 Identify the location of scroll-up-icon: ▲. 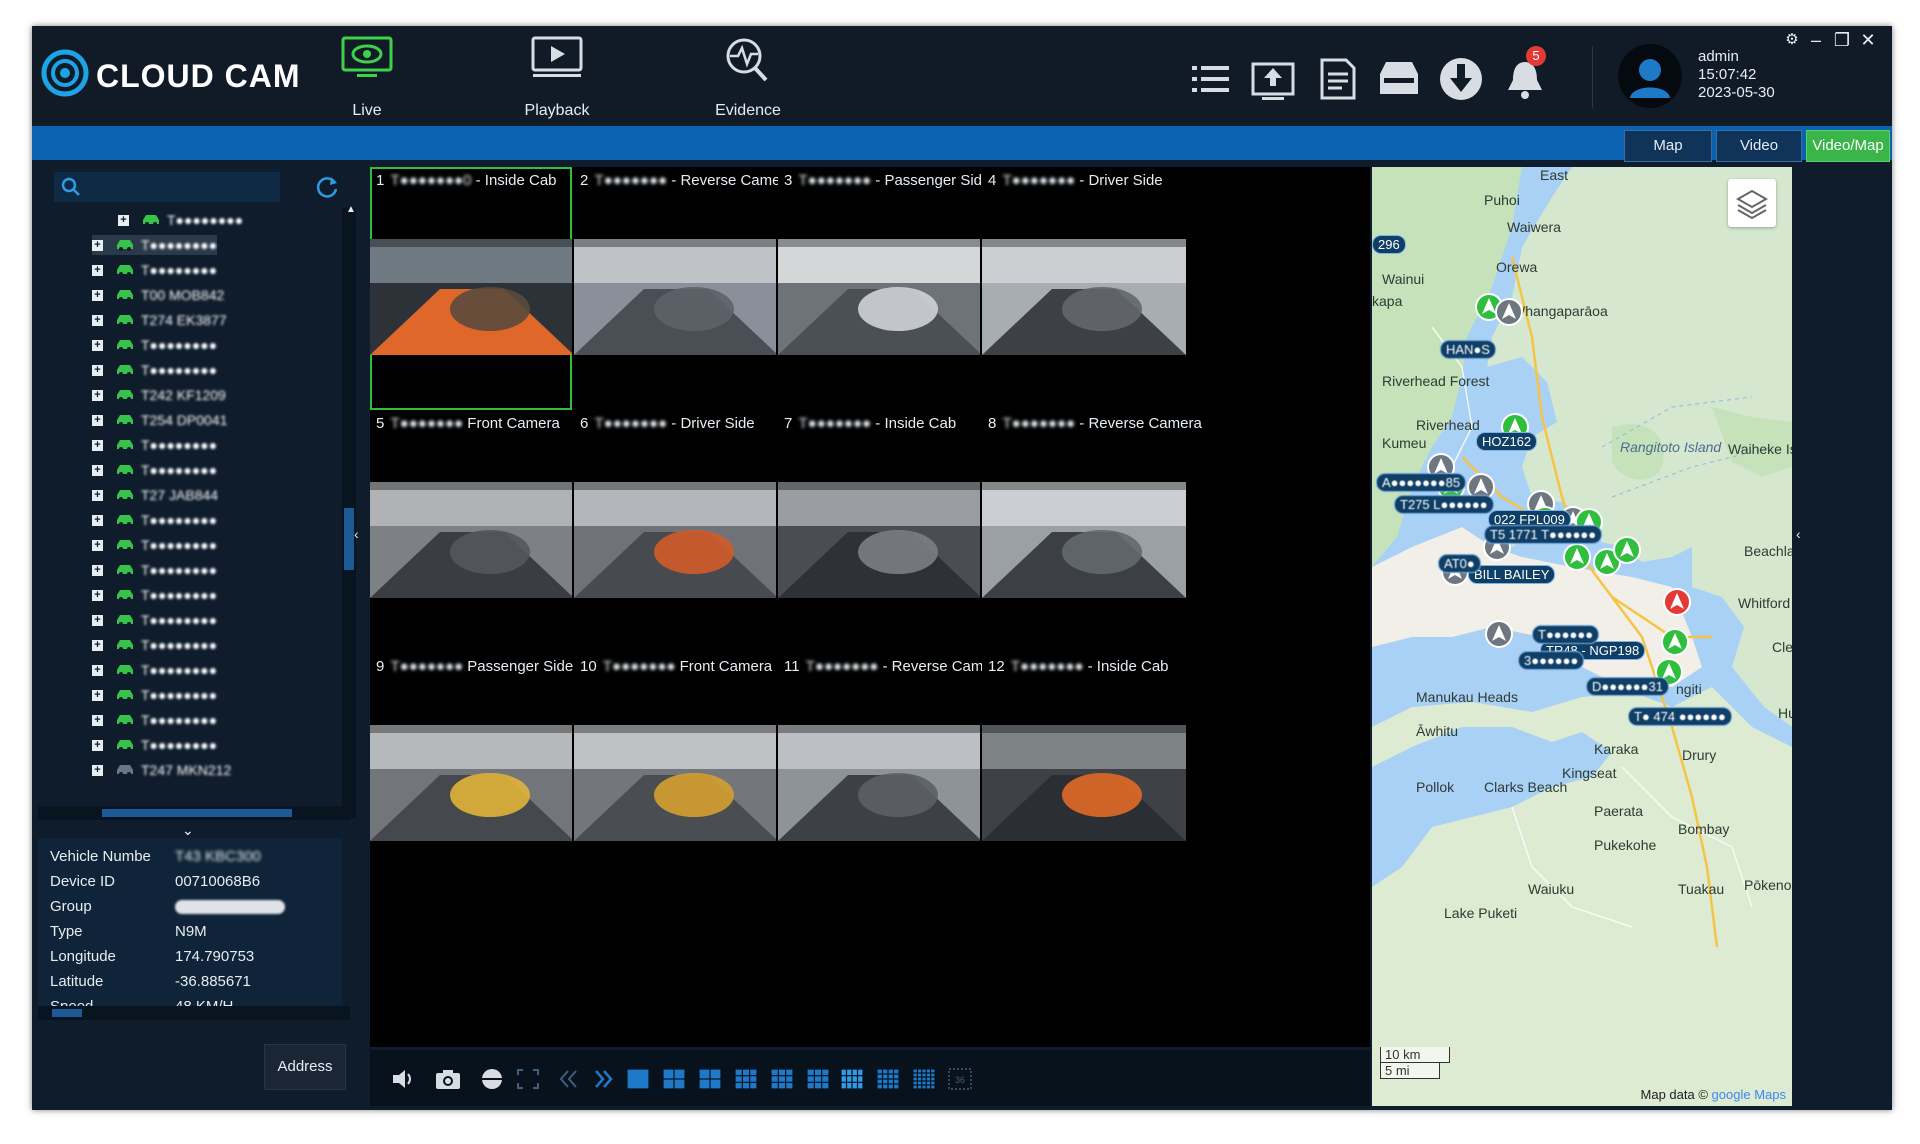
(351, 209).